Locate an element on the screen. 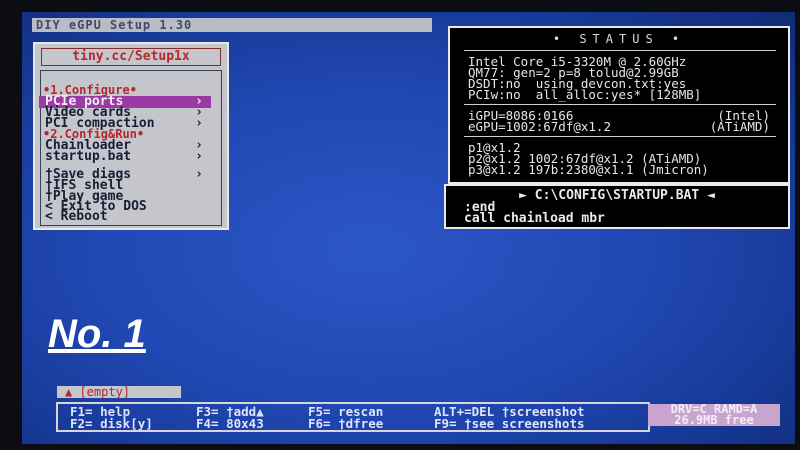 The height and width of the screenshot is (450, 800). title-bar: DIY eGPU Setup 1.30 is located at coordinates (232, 25).